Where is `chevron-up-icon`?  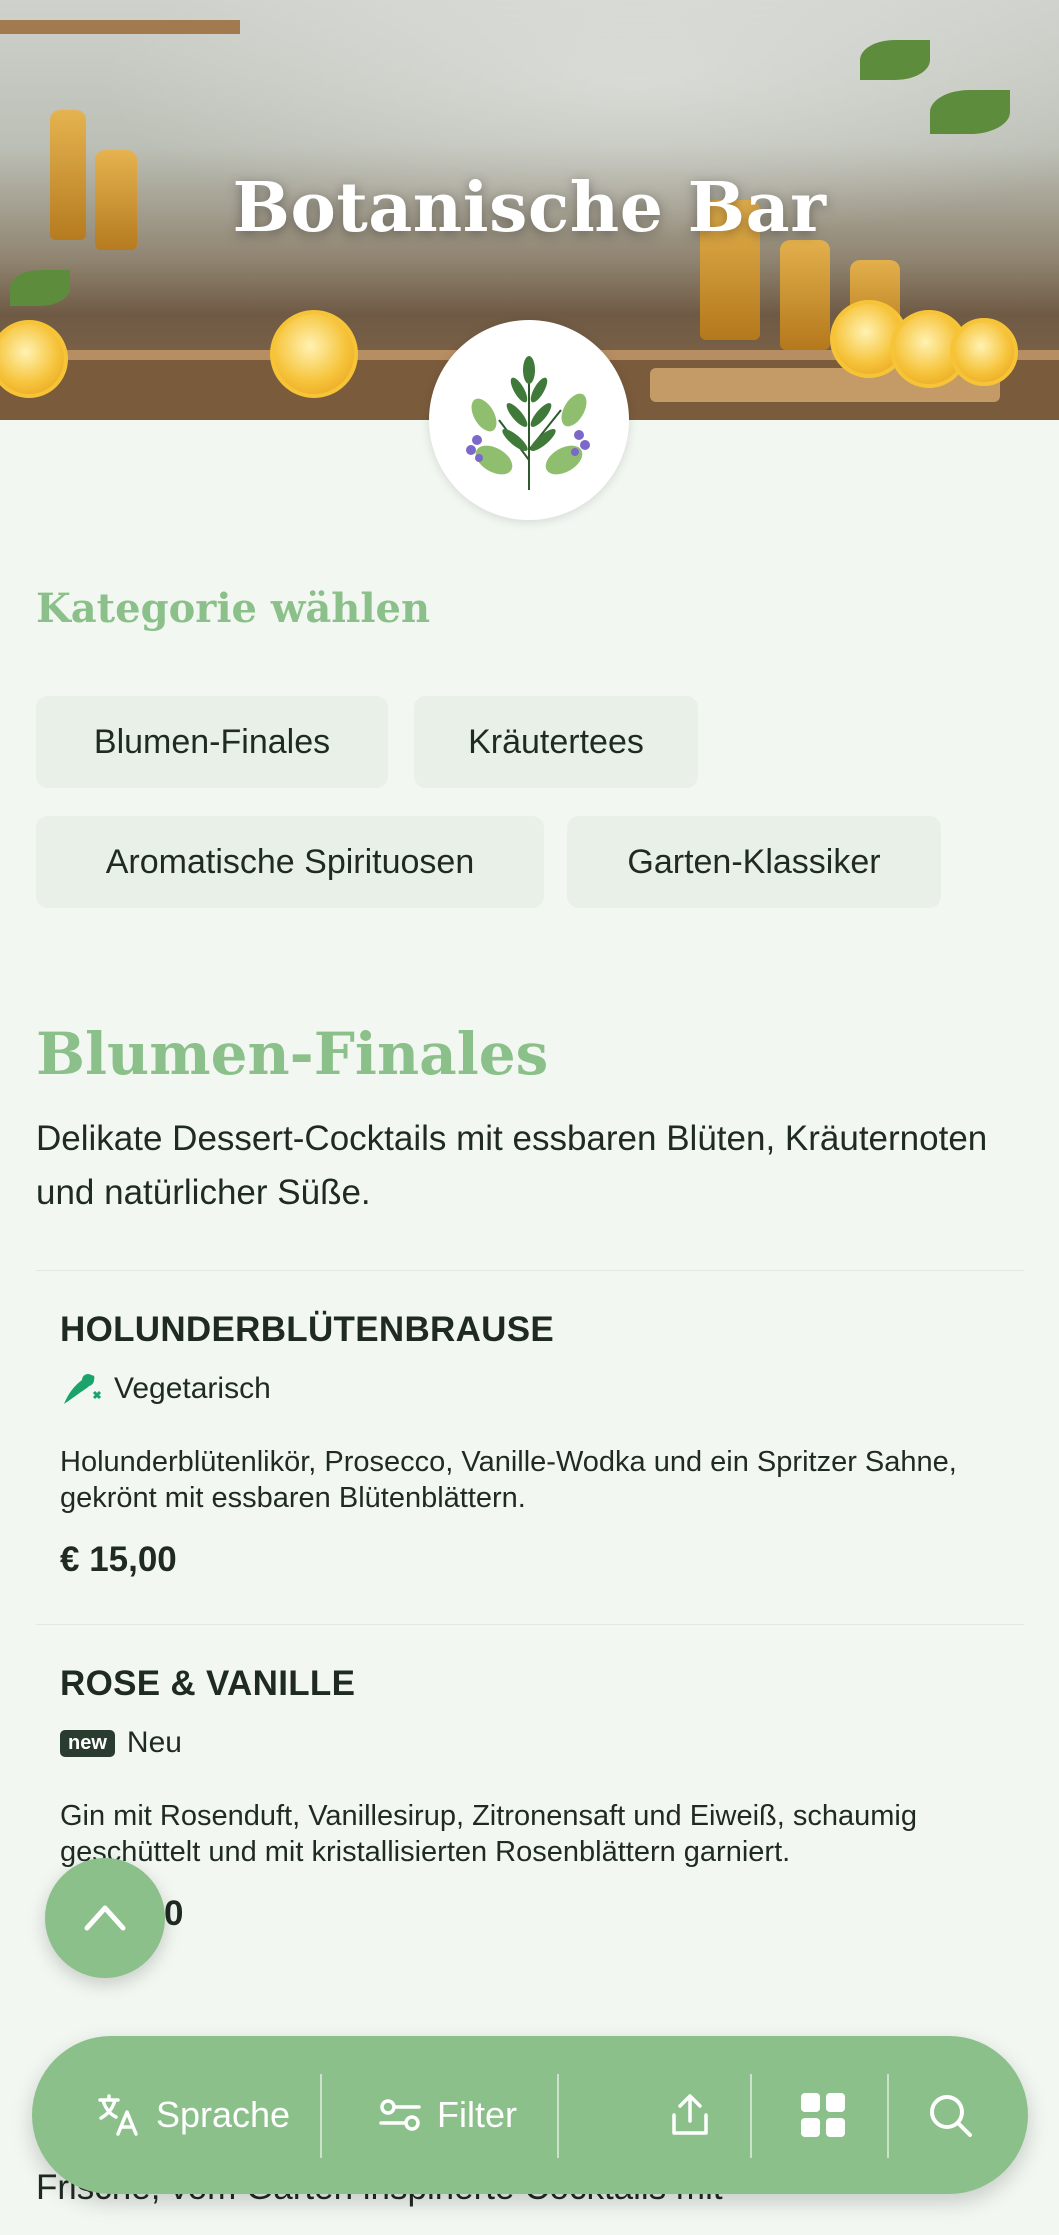
chevron-up-icon is located at coordinates (105, 1918).